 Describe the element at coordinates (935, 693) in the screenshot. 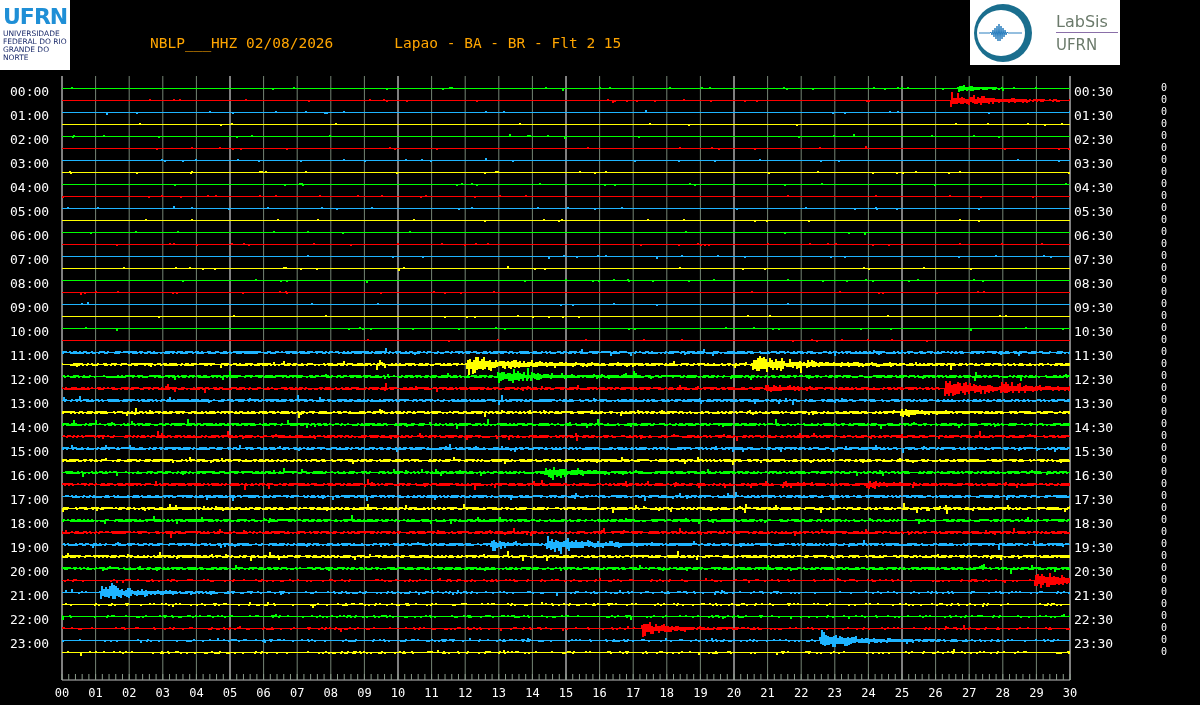

I see `axis-label: 26` at that location.